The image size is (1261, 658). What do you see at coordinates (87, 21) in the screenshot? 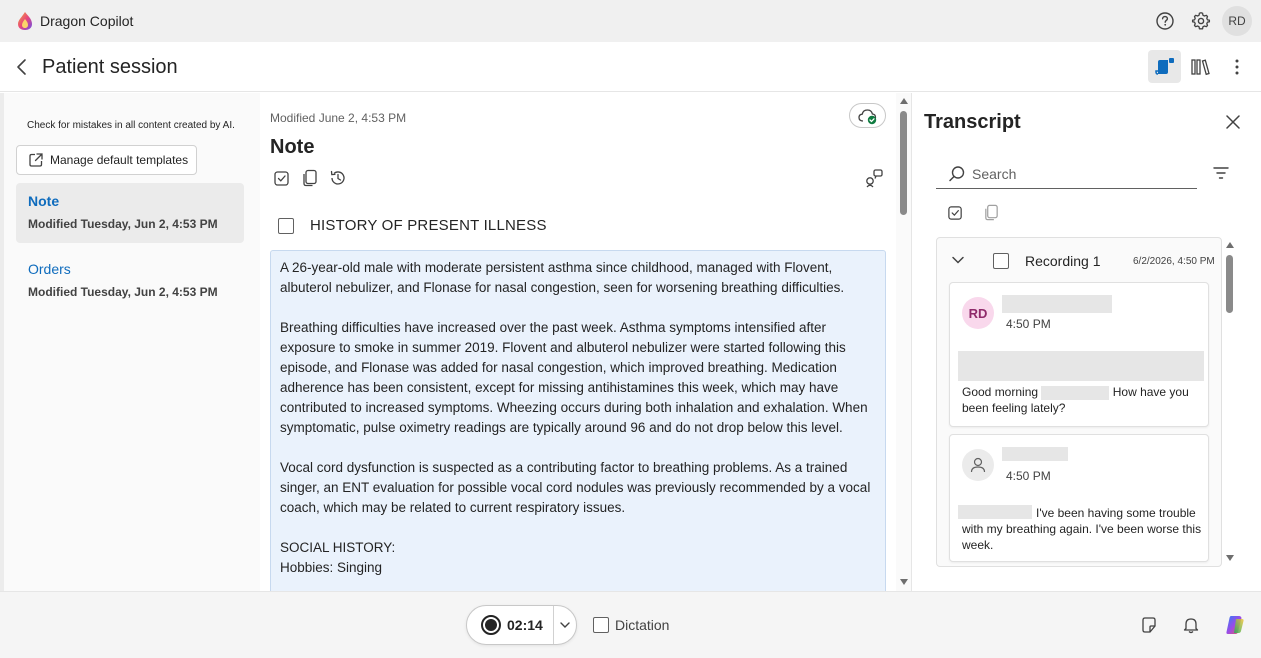
I see `app-title: Dragon Copilot` at bounding box center [87, 21].